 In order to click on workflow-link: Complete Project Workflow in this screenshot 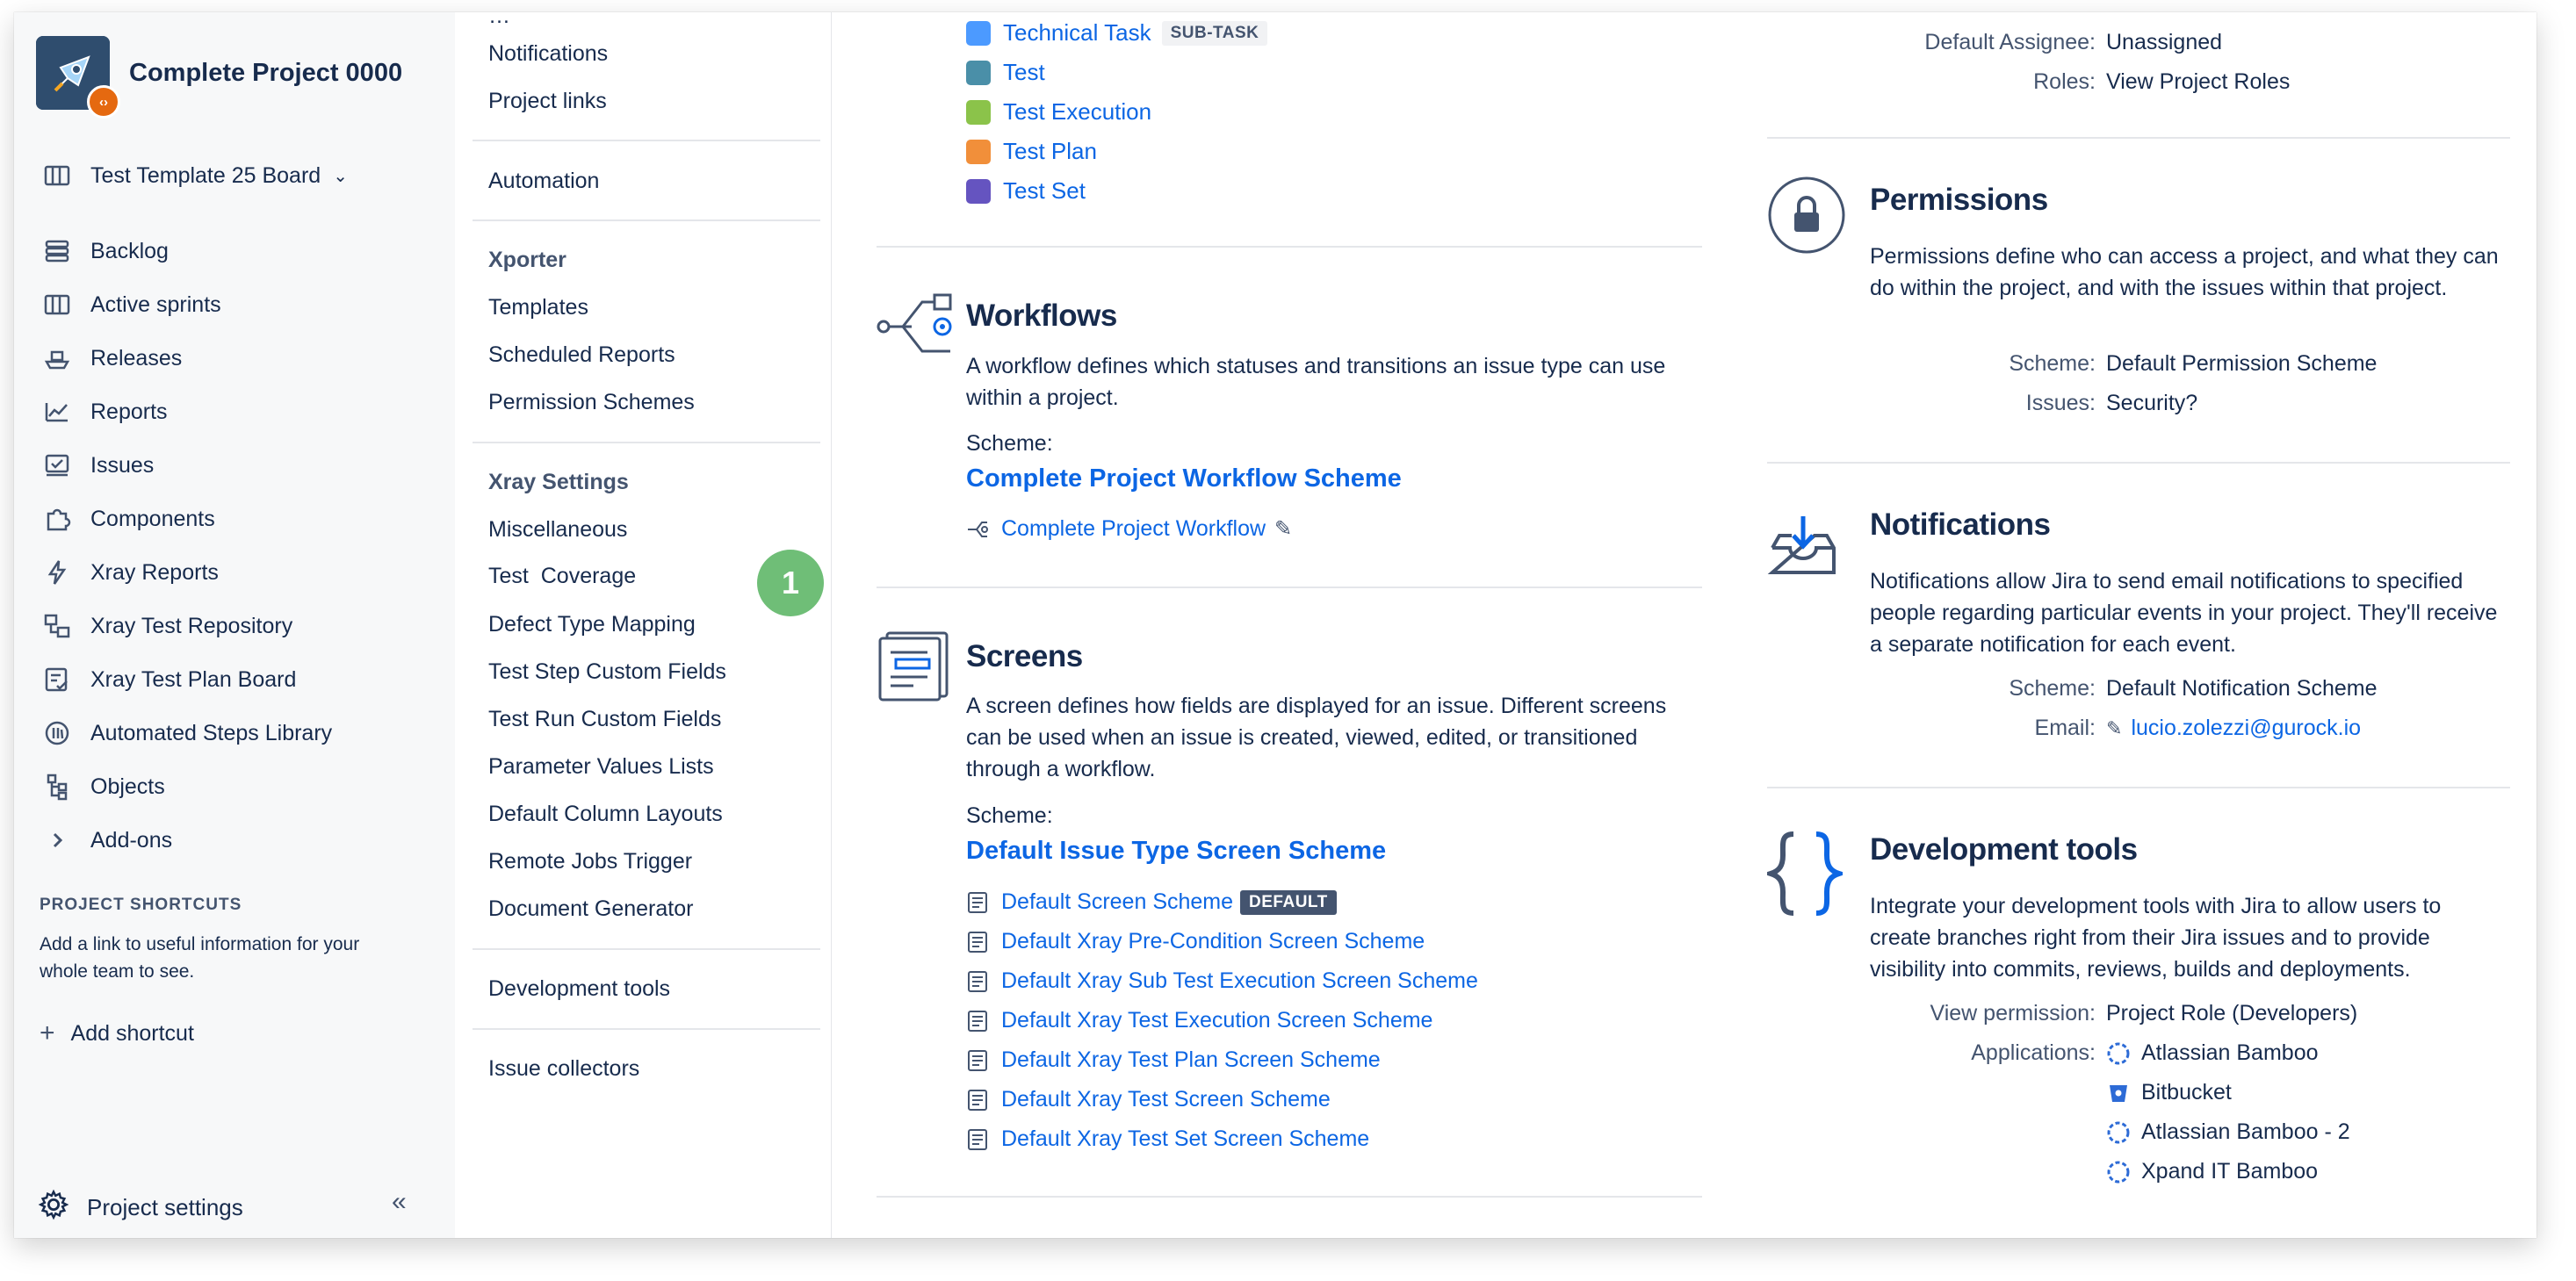, I will do `click(1133, 529)`.